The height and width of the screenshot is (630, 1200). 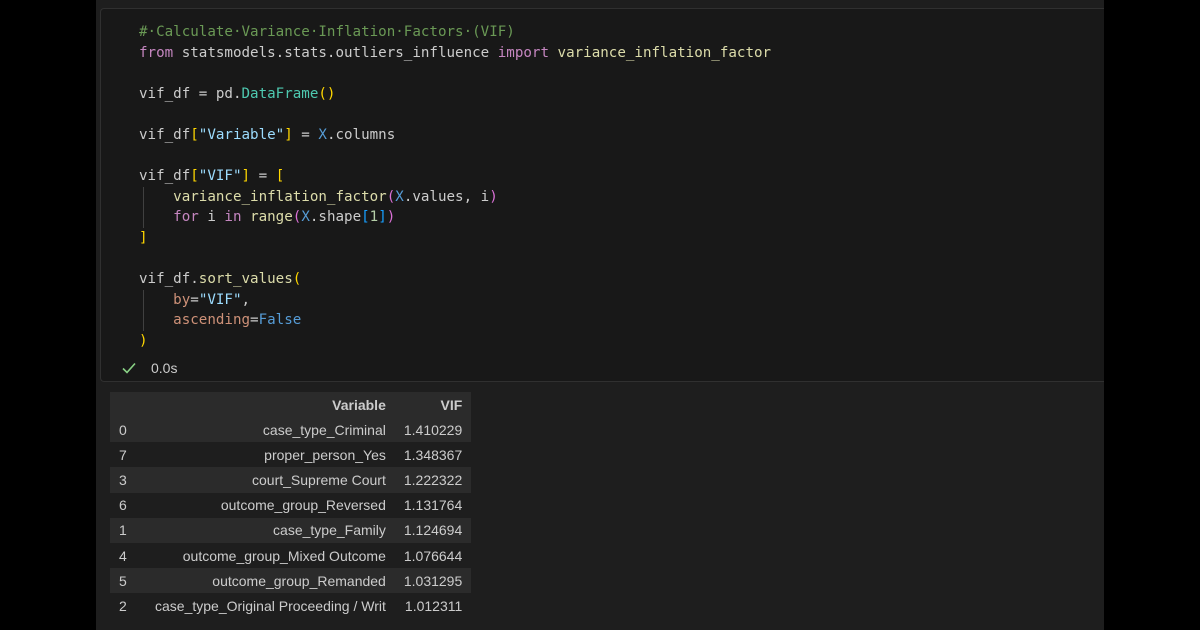 I want to click on code-token: ,, so click(x=246, y=299).